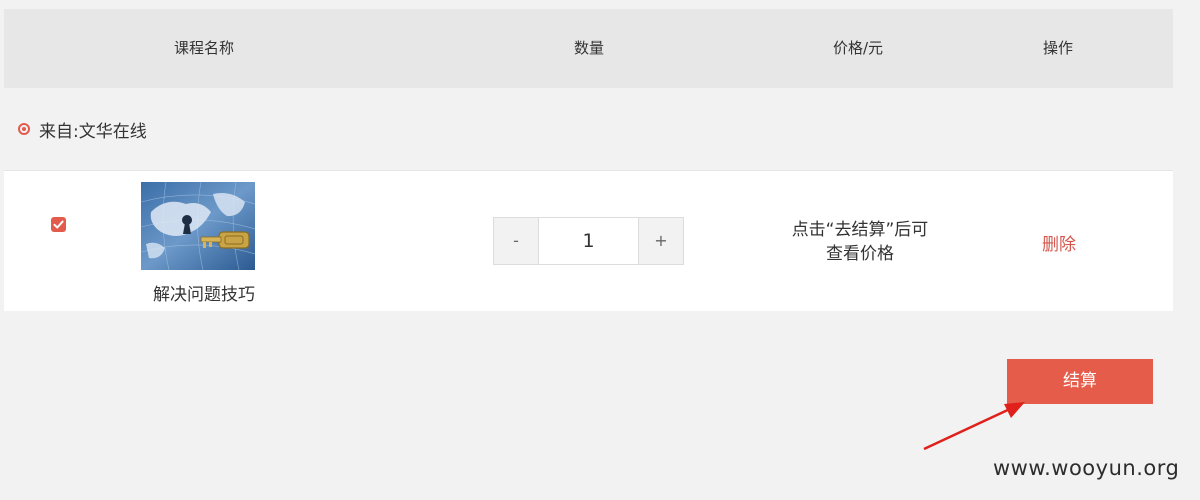  Describe the element at coordinates (858, 48) in the screenshot. I see `header-price: 价格/元` at that location.